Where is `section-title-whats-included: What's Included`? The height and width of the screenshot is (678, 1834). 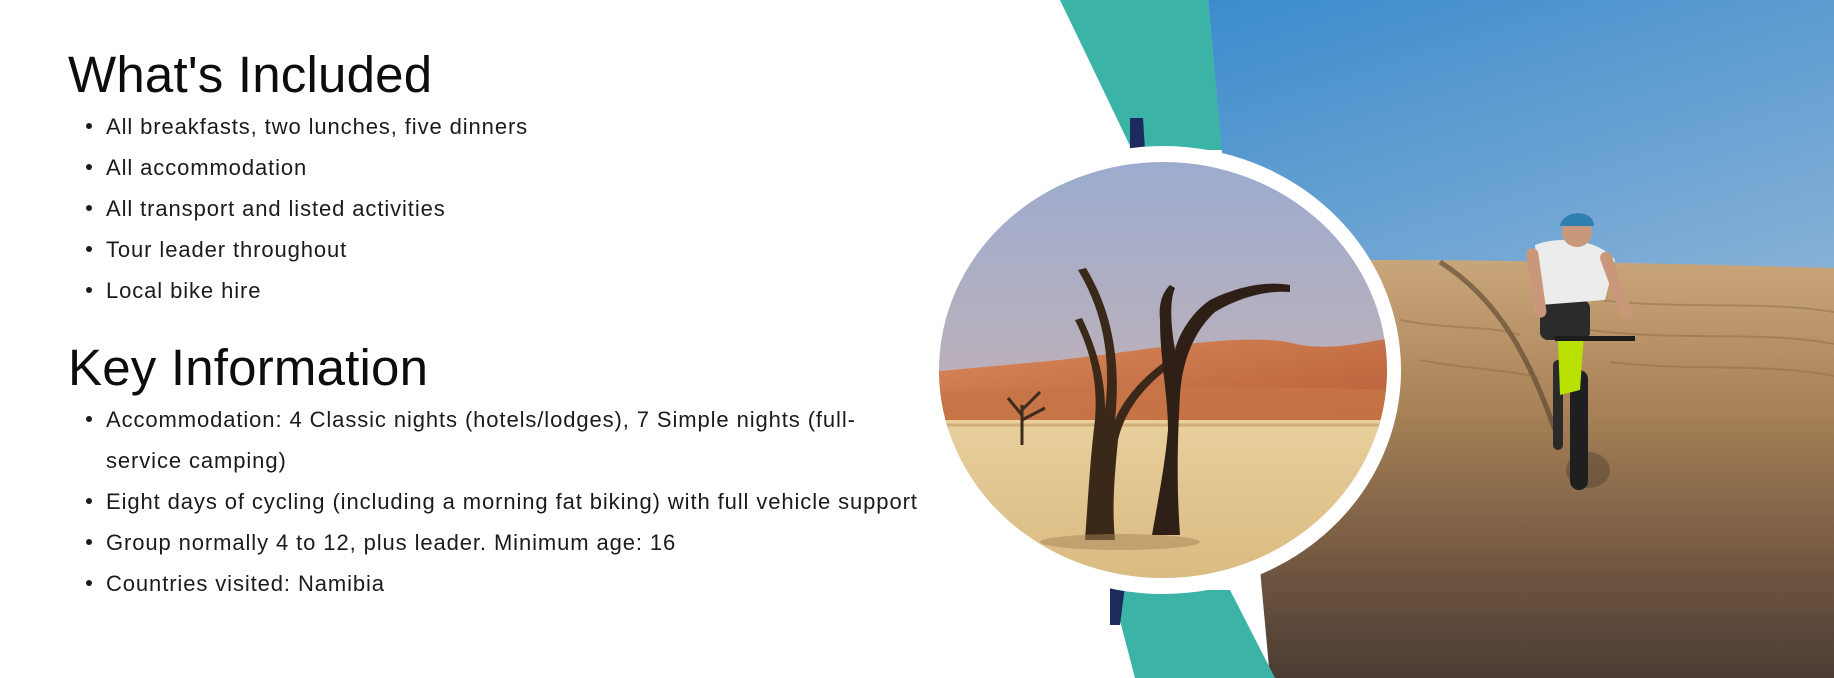 section-title-whats-included: What's Included is located at coordinates (250, 74).